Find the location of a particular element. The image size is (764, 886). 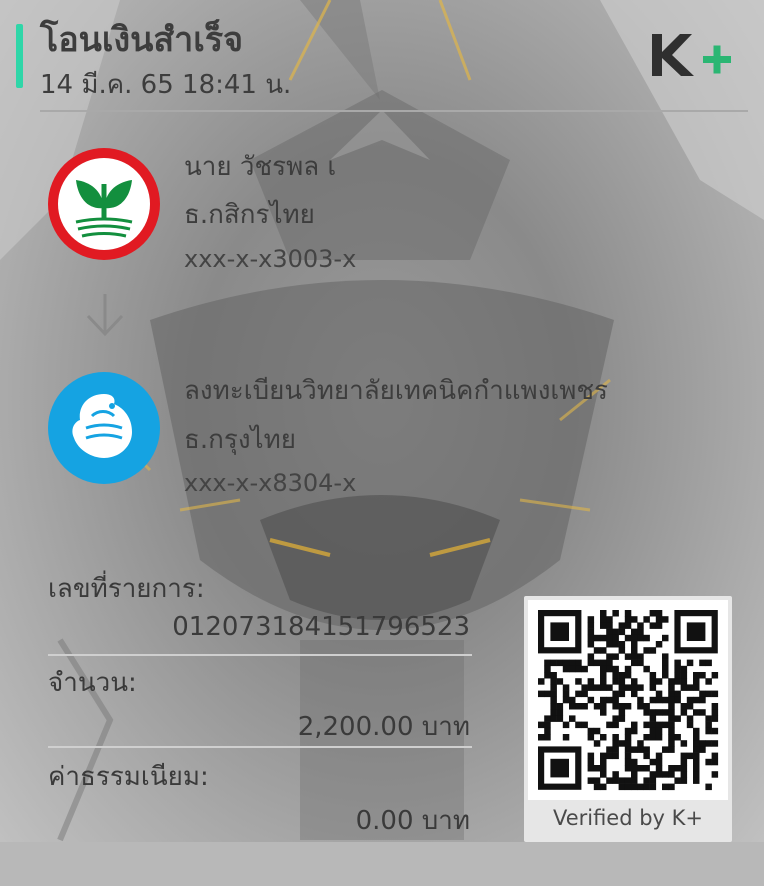

page-title: โอนเงินสำเร็จ is located at coordinates (142, 40).